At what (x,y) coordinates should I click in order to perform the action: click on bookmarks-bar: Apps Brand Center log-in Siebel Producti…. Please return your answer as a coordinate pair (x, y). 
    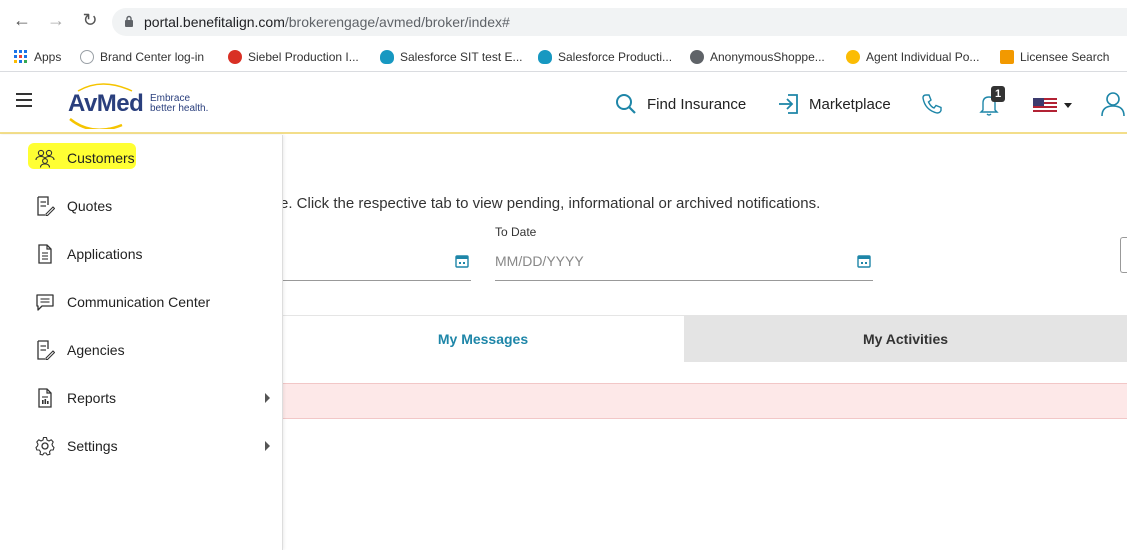
    Looking at the image, I should click on (563, 58).